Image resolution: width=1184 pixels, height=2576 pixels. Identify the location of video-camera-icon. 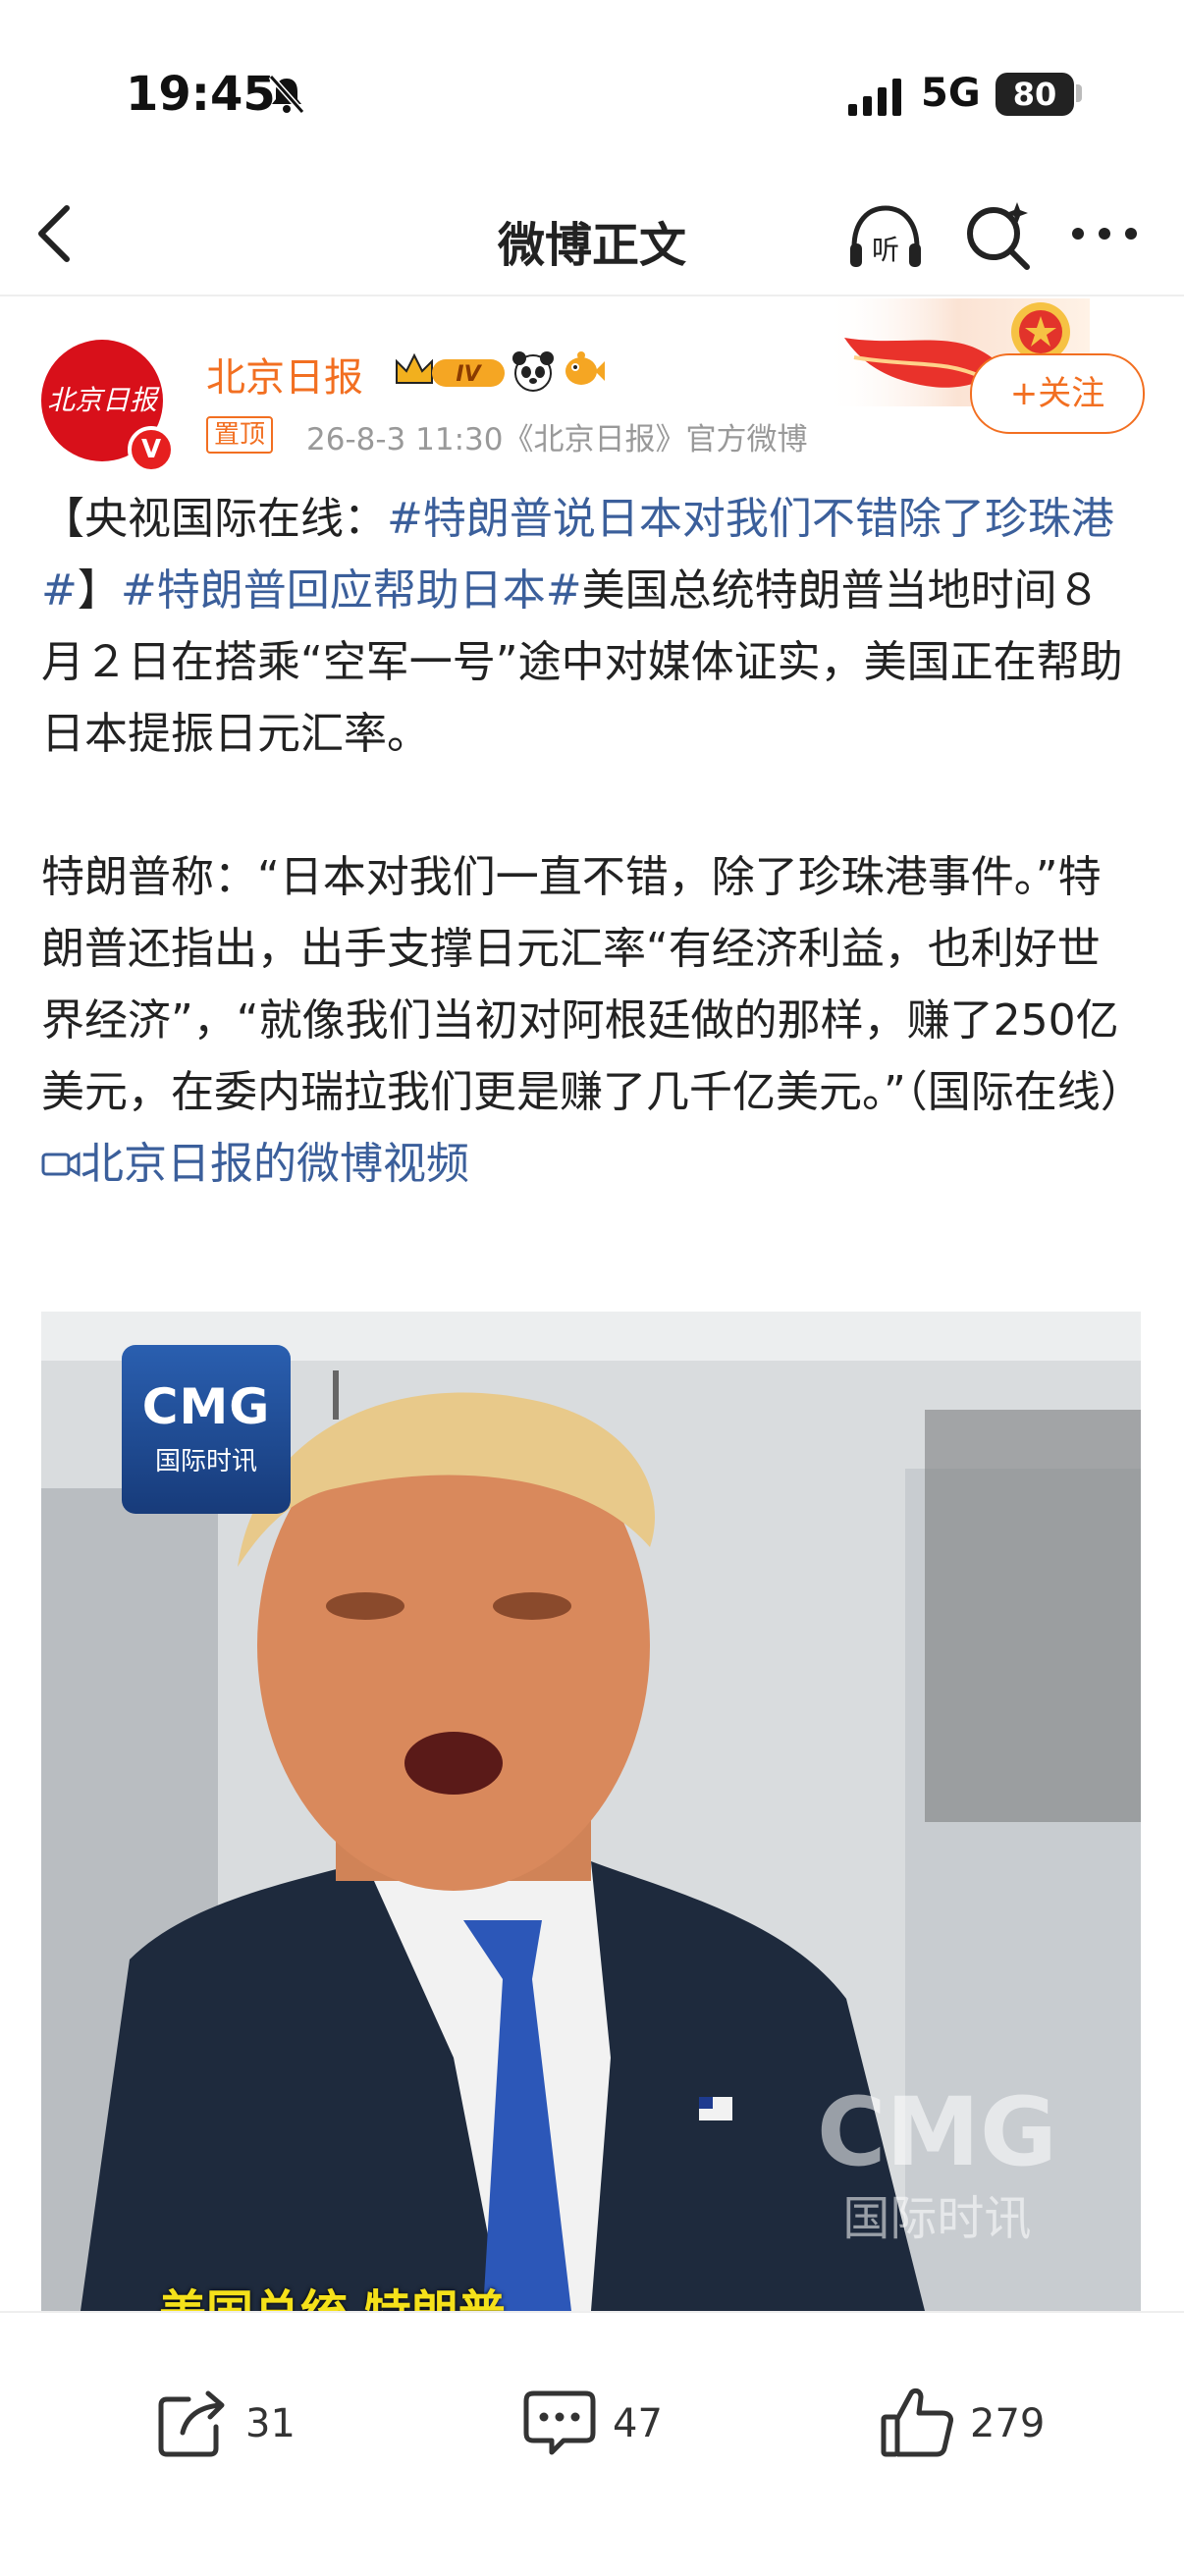
(61, 1164).